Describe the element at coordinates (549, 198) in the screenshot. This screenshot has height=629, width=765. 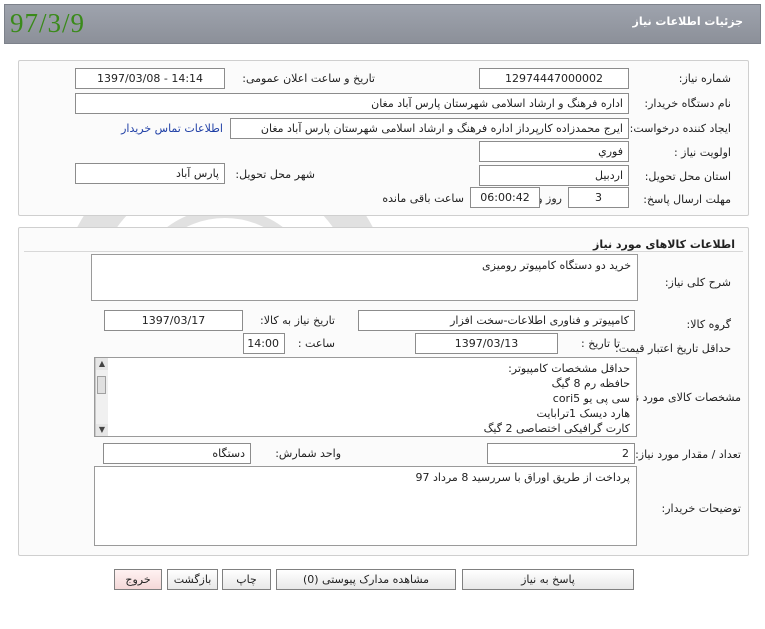
I see `days-word: روز و` at that location.